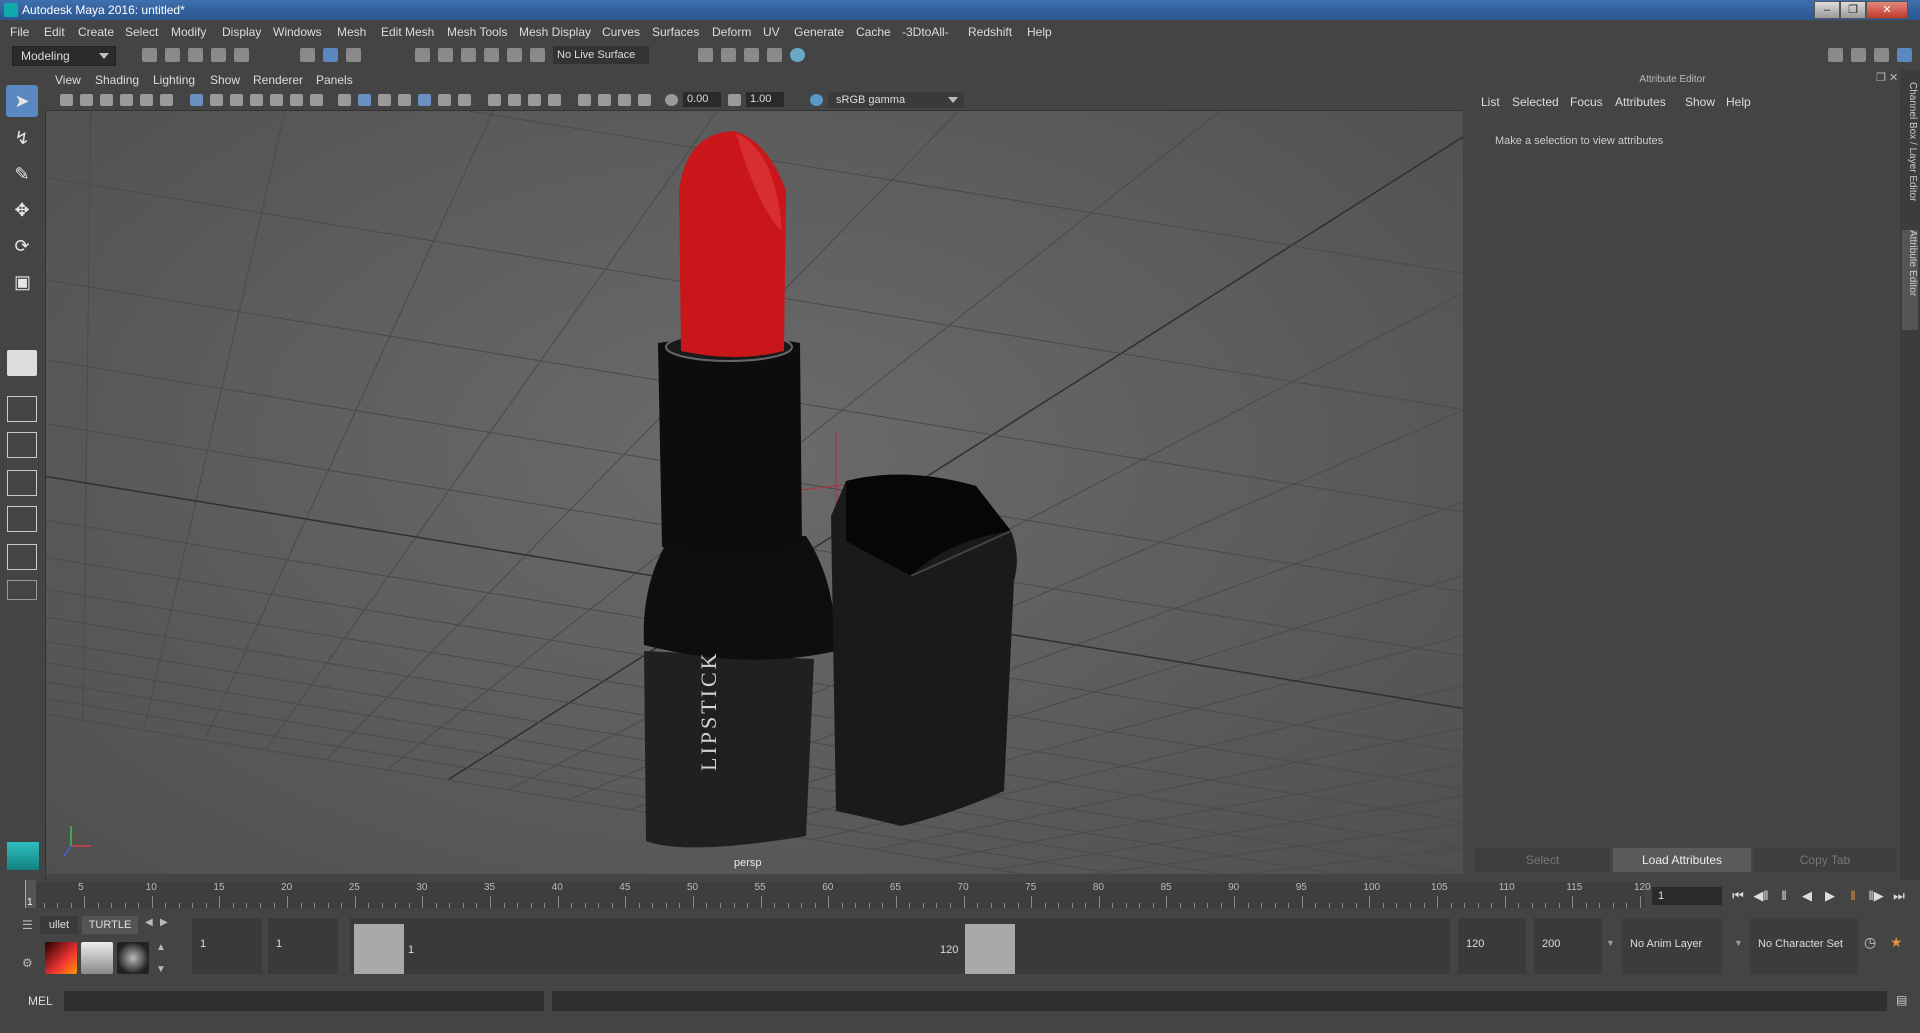 This screenshot has height=1033, width=1920. I want to click on graph-layout-icon, so click(22, 557).